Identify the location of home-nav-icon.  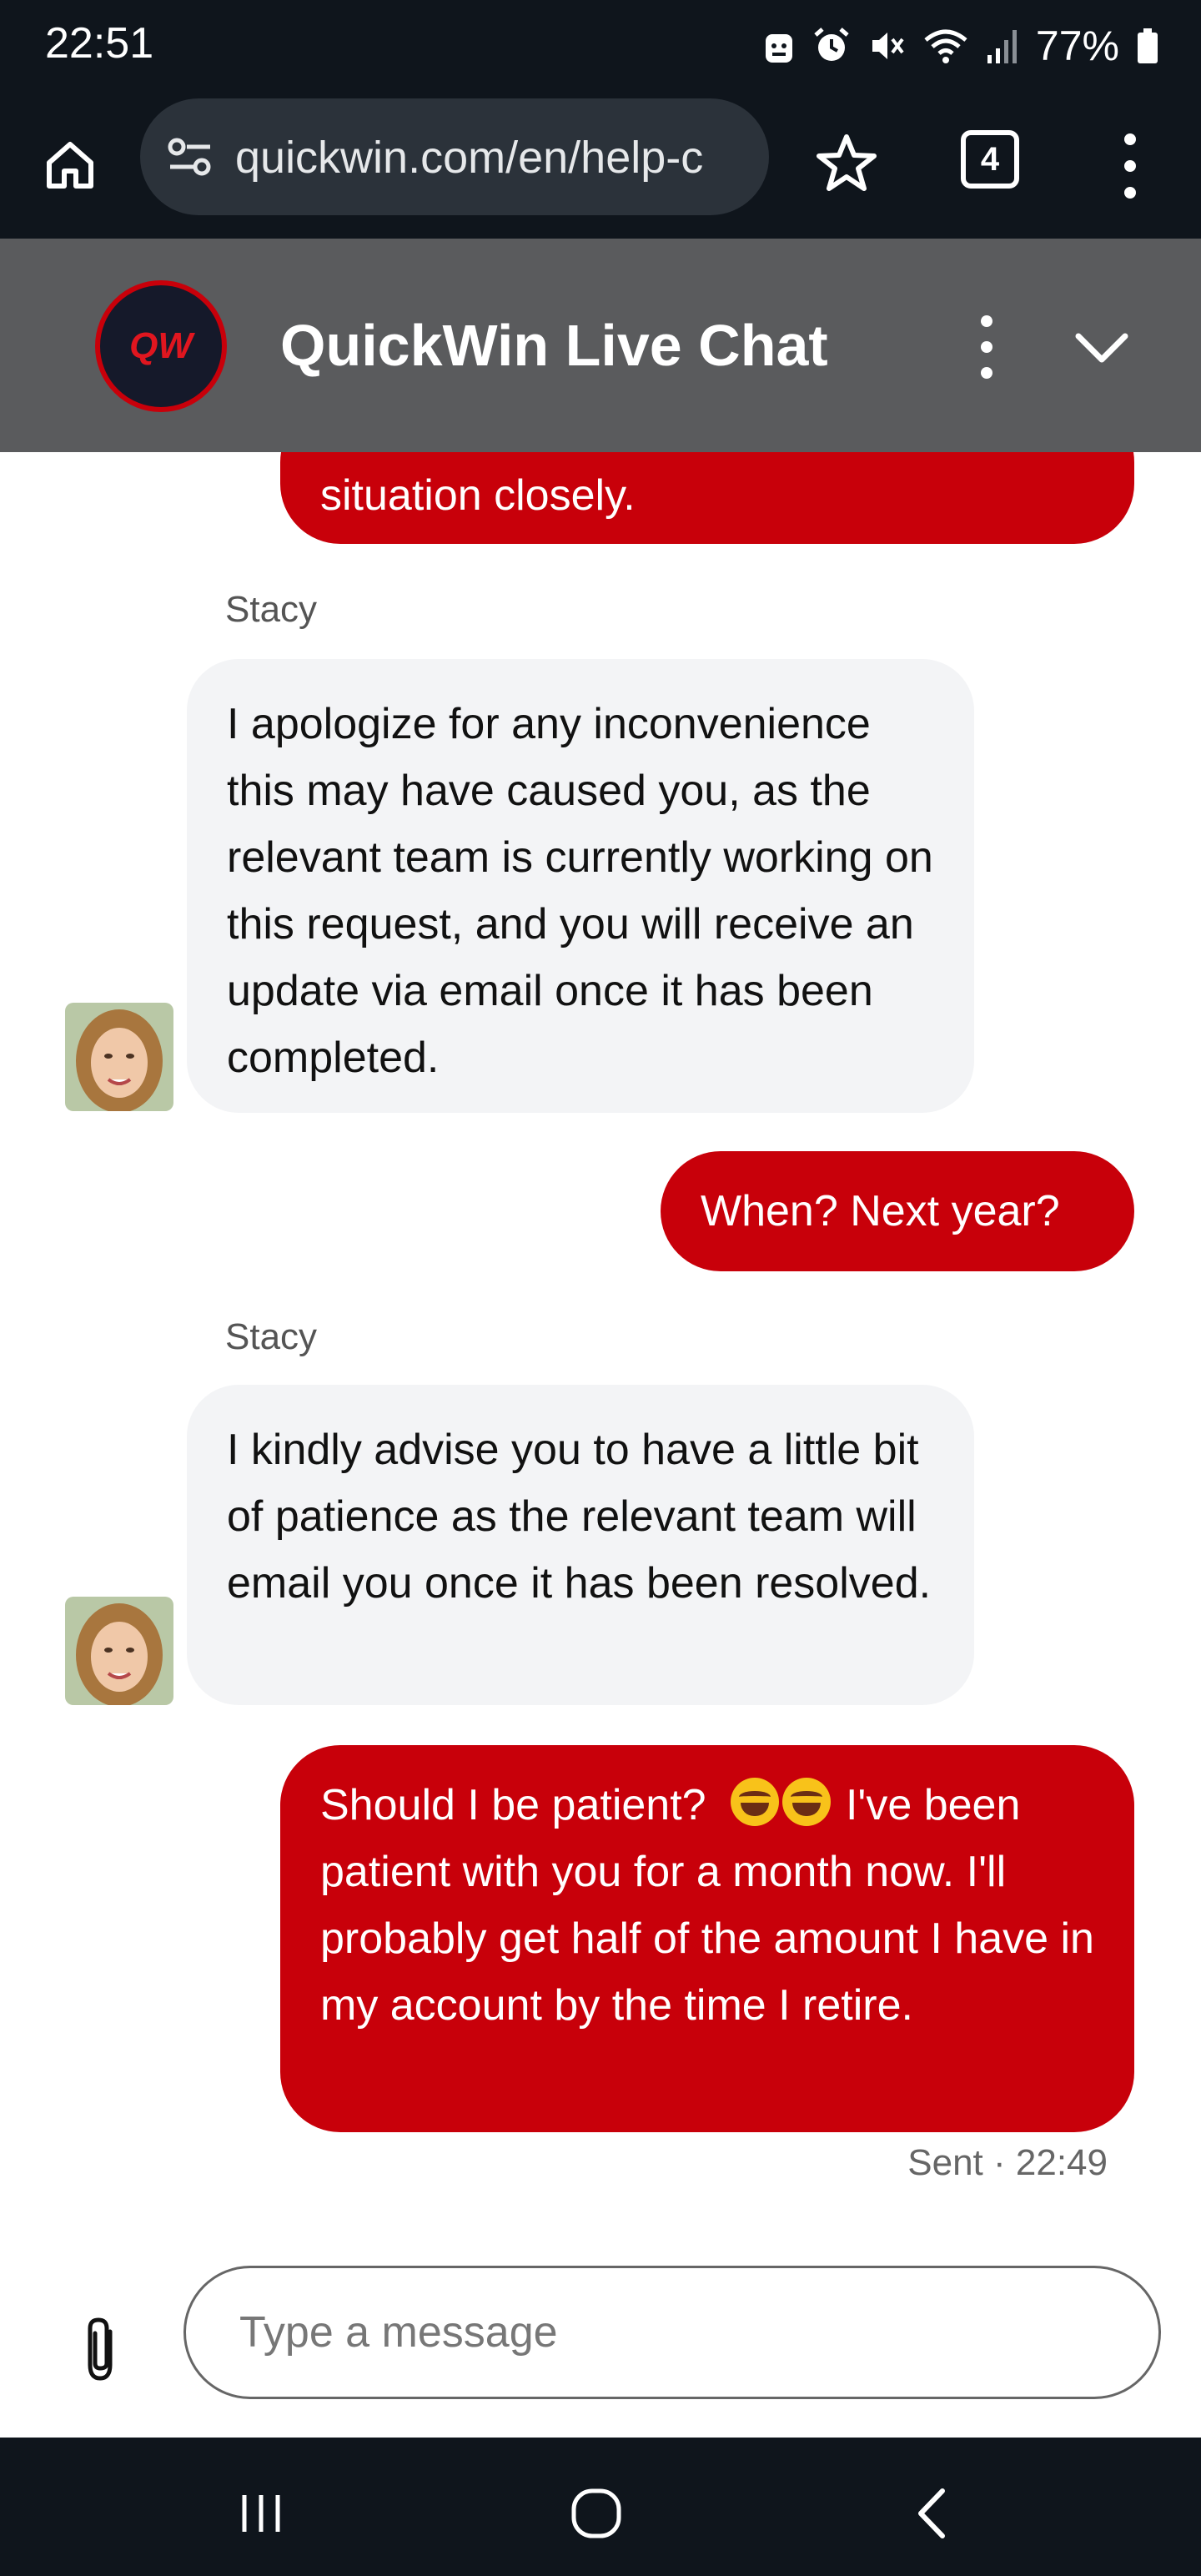
(596, 2513).